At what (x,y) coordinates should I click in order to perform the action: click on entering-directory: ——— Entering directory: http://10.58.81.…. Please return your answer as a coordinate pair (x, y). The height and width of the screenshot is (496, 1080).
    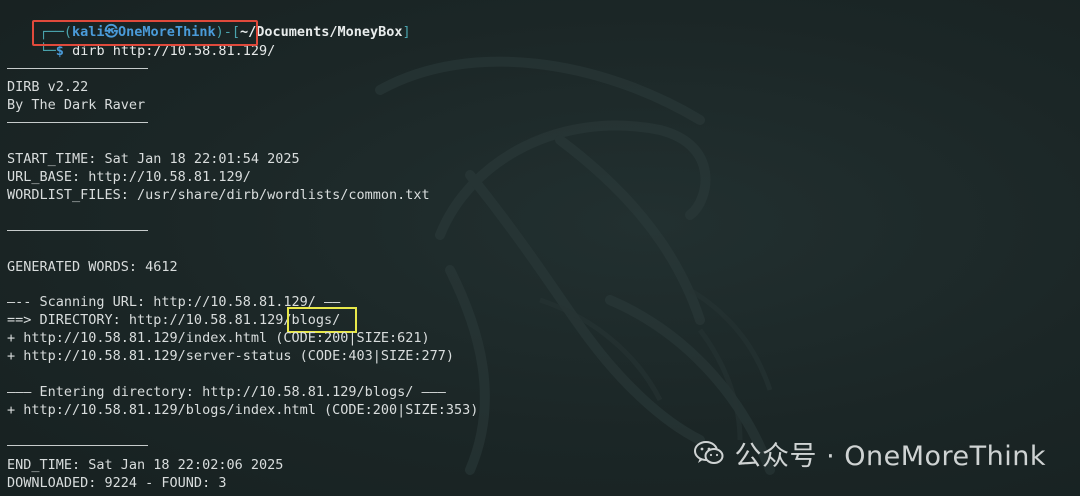
    Looking at the image, I should click on (226, 392).